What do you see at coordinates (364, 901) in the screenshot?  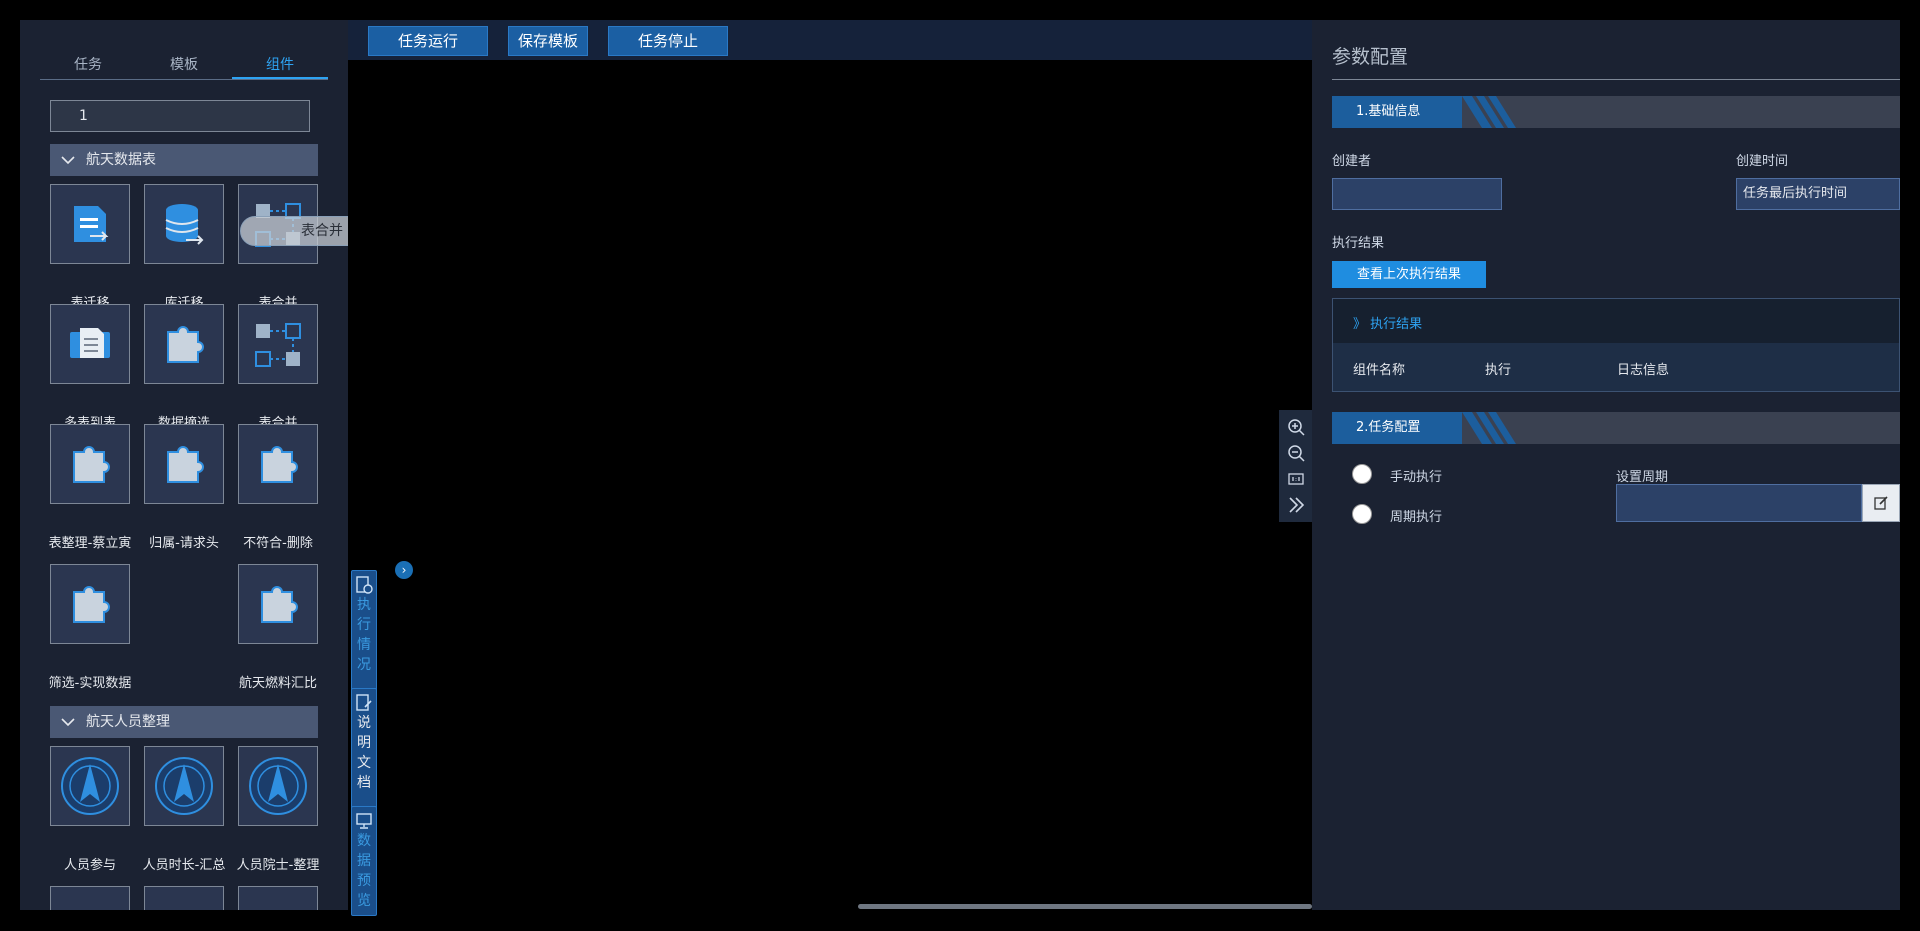 I see `side-tab-char: 览` at bounding box center [364, 901].